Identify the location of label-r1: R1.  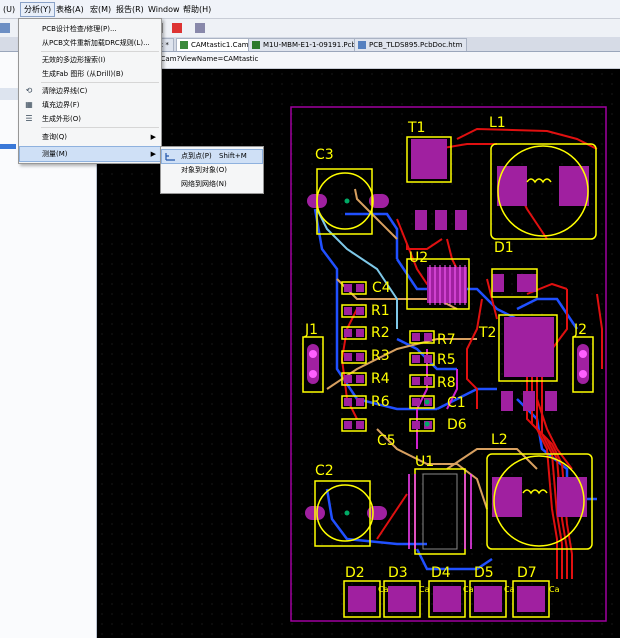
(380, 311).